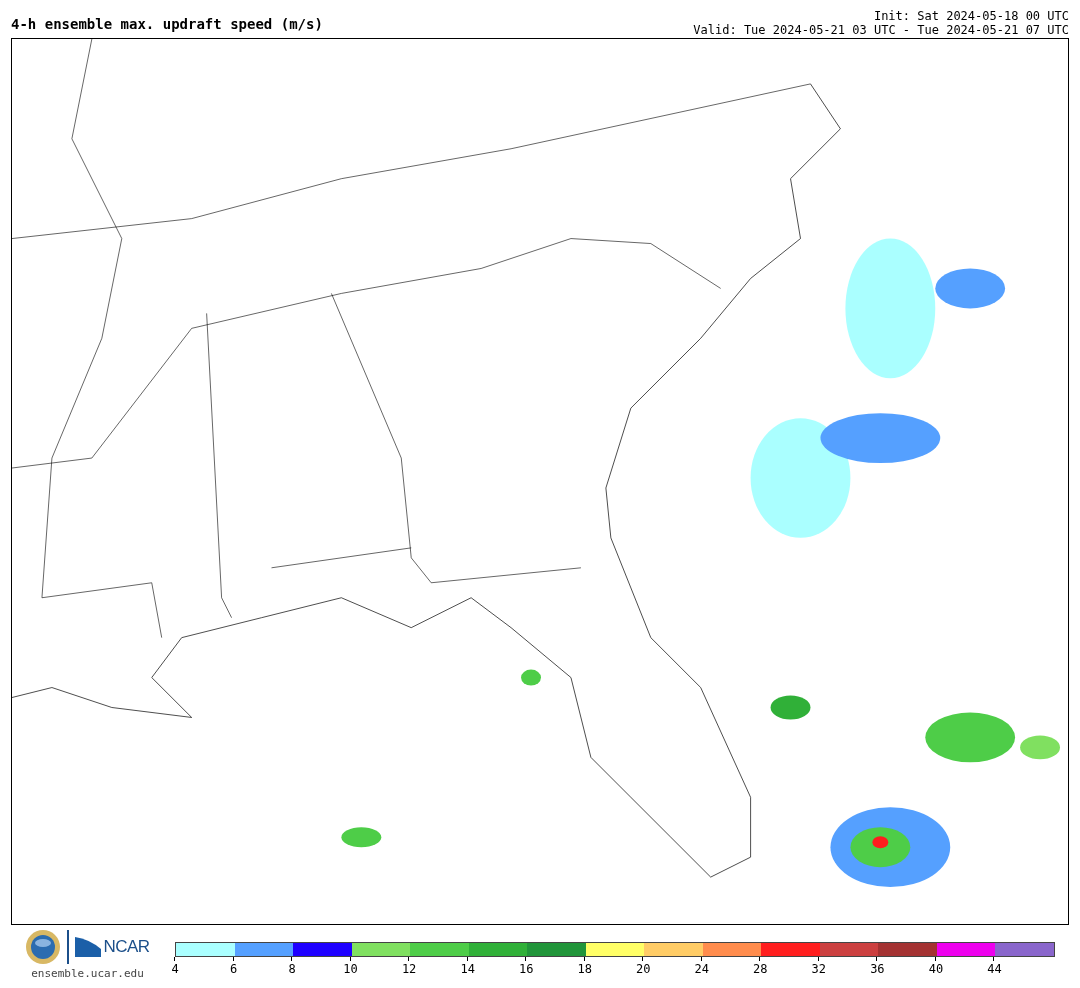 The width and height of the screenshot is (1080, 988). What do you see at coordinates (43, 947) in the screenshot?
I see `seal-icon` at bounding box center [43, 947].